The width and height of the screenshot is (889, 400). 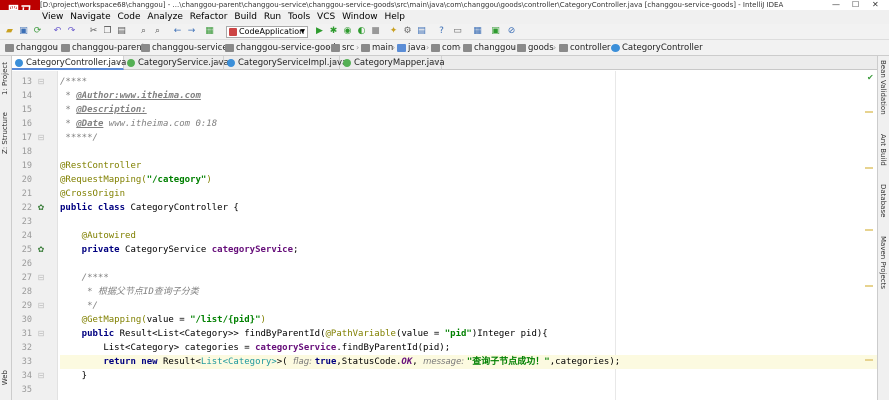 What do you see at coordinates (393, 31) in the screenshot?
I see `project-structure-icon: ✦` at bounding box center [393, 31].